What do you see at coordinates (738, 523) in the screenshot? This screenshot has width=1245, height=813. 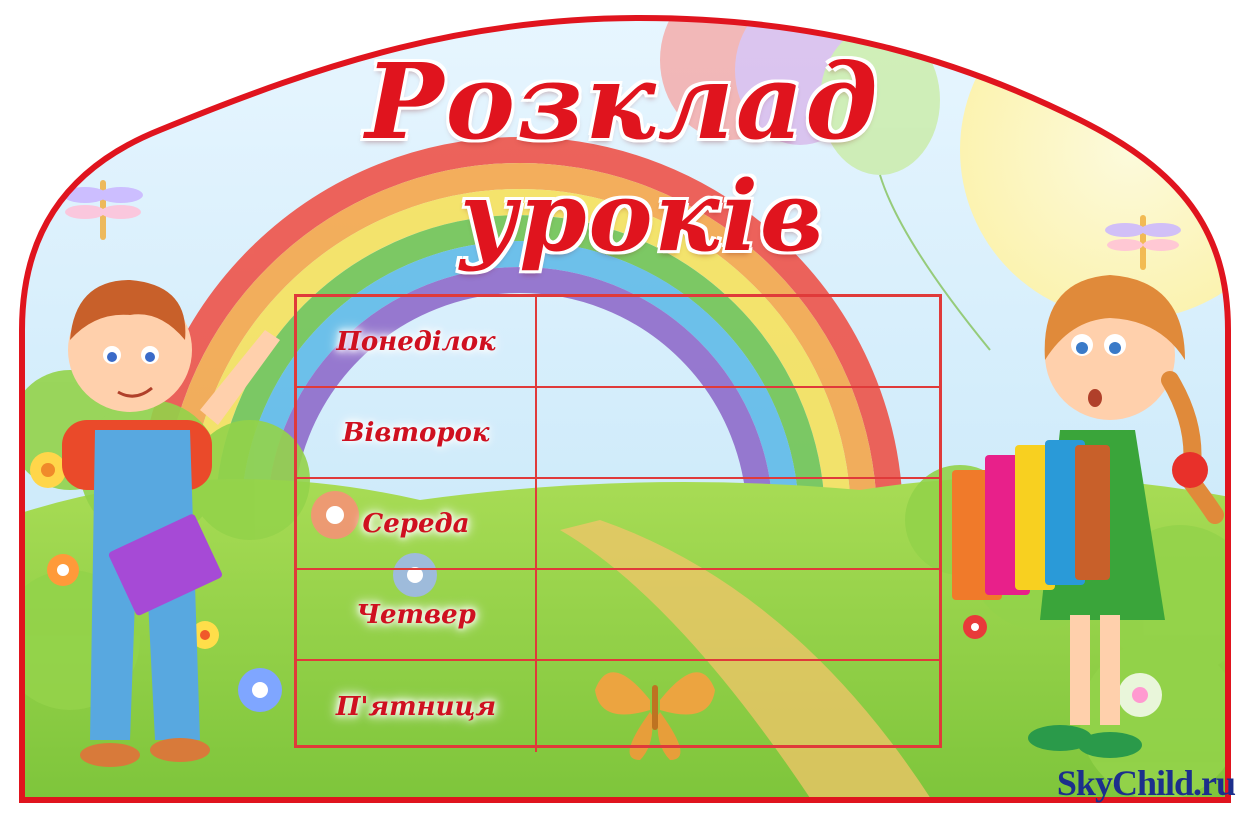 I see `lesson-cell-wednesday` at bounding box center [738, 523].